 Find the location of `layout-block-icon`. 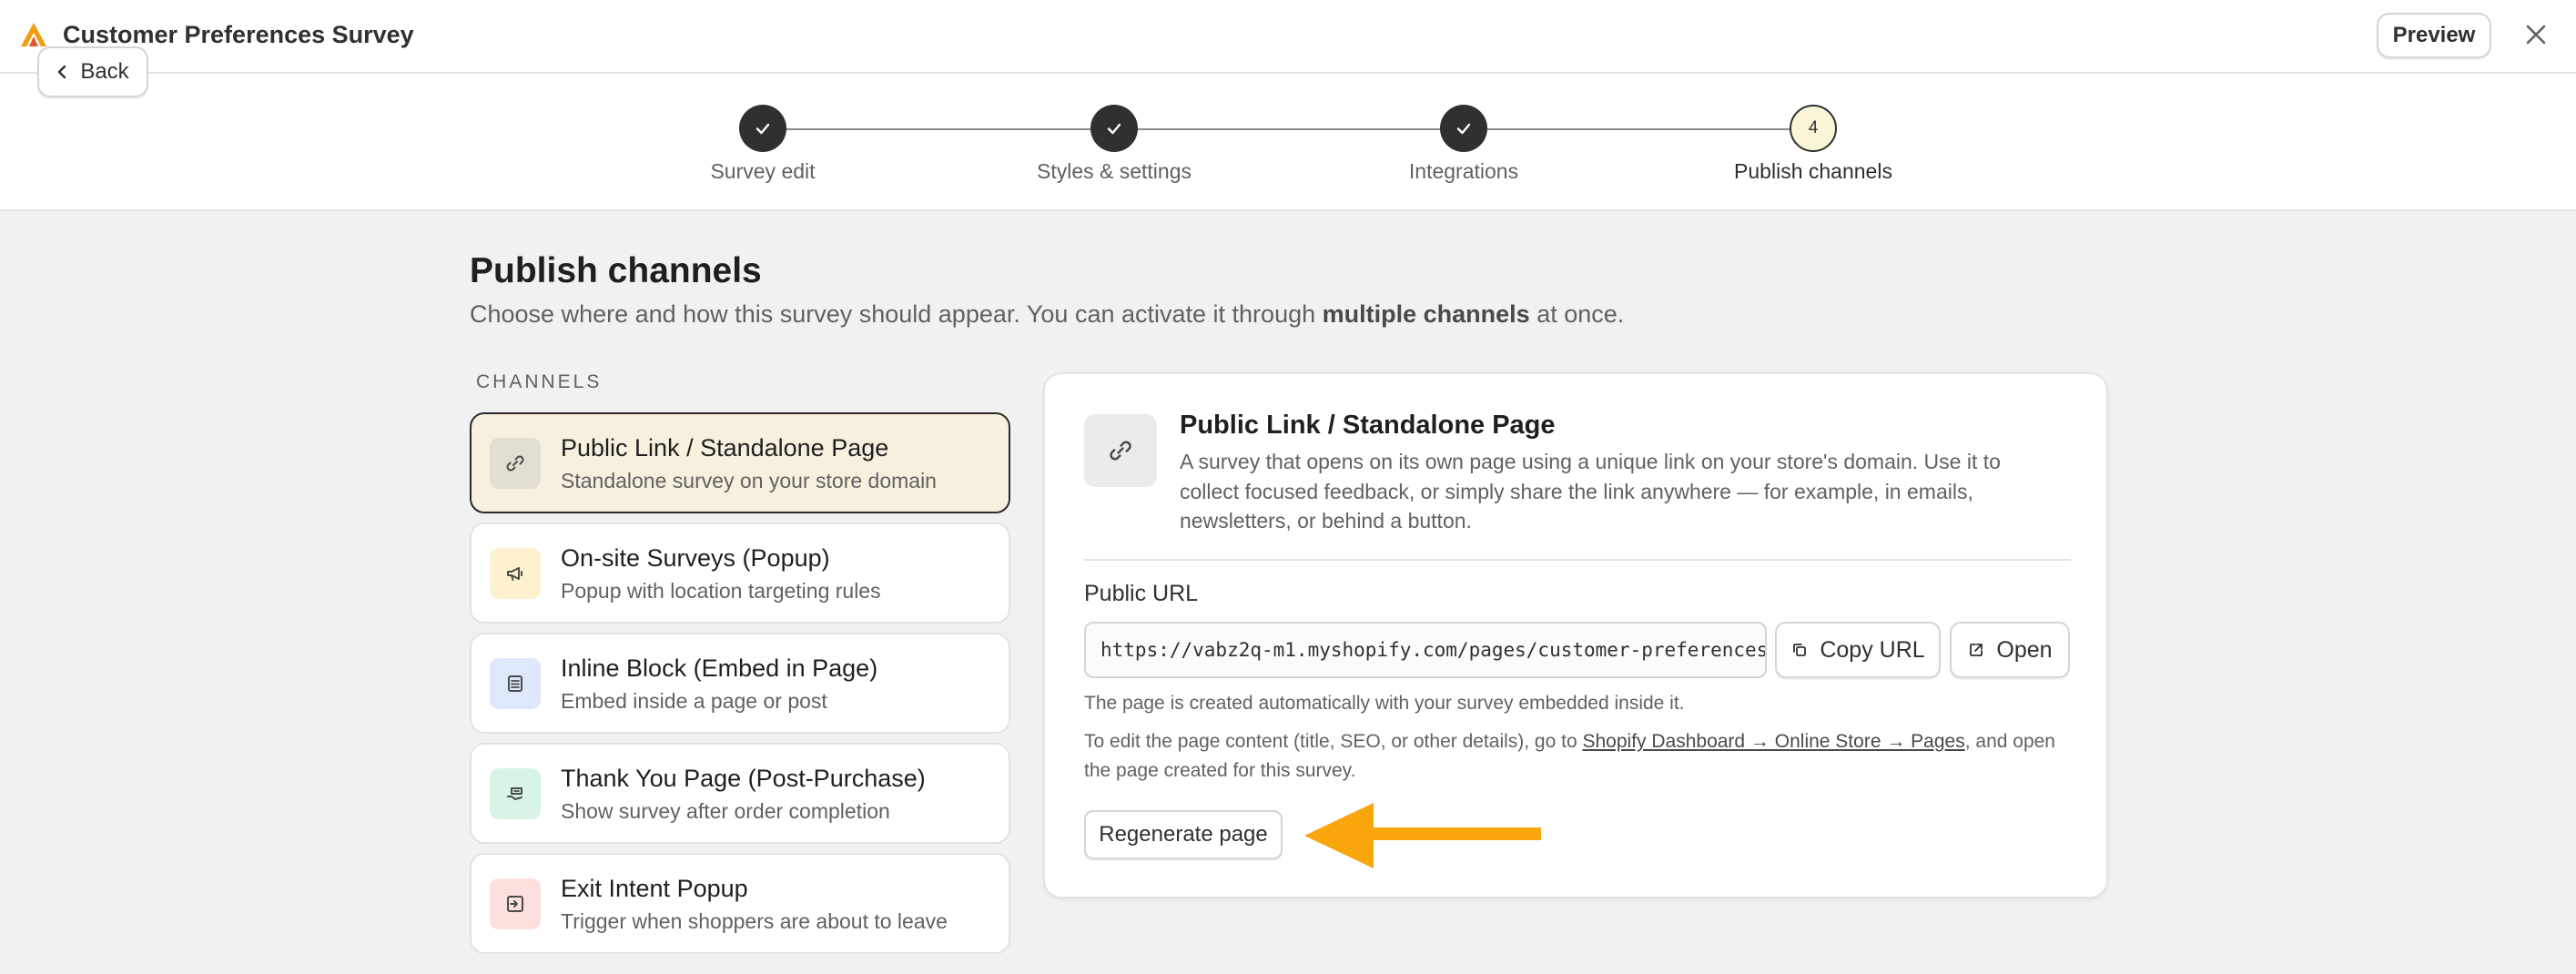

layout-block-icon is located at coordinates (515, 683).